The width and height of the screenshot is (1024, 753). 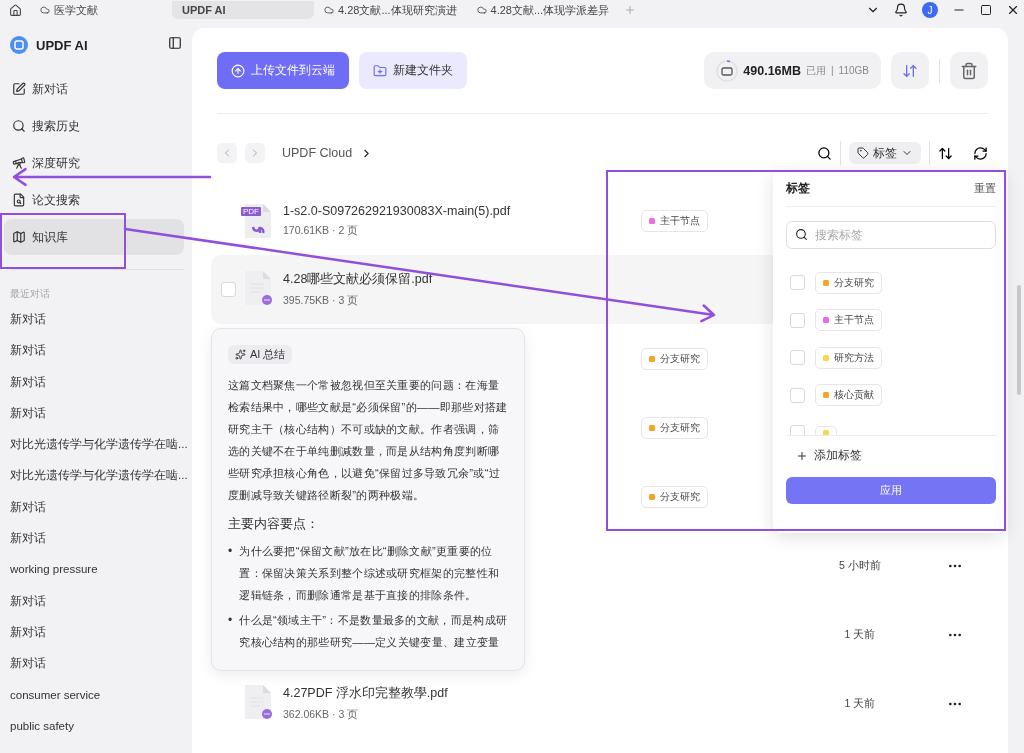 What do you see at coordinates (19, 237) in the screenshot?
I see `map-icon` at bounding box center [19, 237].